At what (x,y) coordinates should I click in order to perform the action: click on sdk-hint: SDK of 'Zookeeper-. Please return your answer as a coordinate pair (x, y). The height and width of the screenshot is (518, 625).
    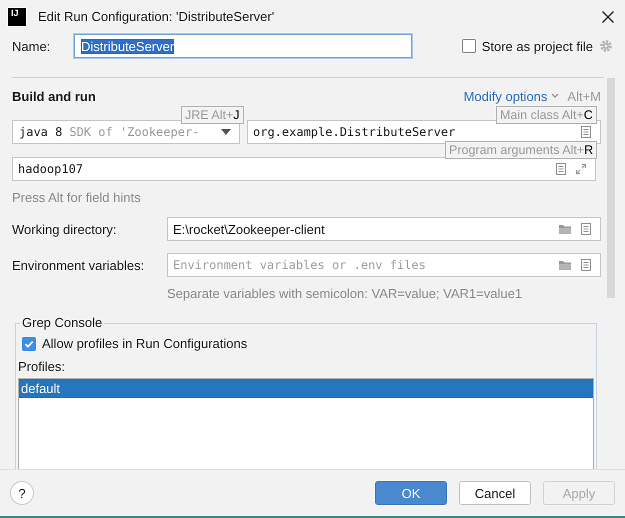
    Looking at the image, I should click on (134, 132).